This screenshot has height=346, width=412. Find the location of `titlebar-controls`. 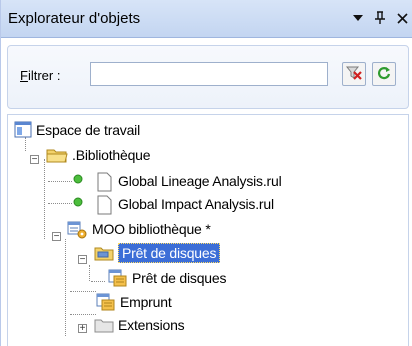

titlebar-controls is located at coordinates (380, 18).